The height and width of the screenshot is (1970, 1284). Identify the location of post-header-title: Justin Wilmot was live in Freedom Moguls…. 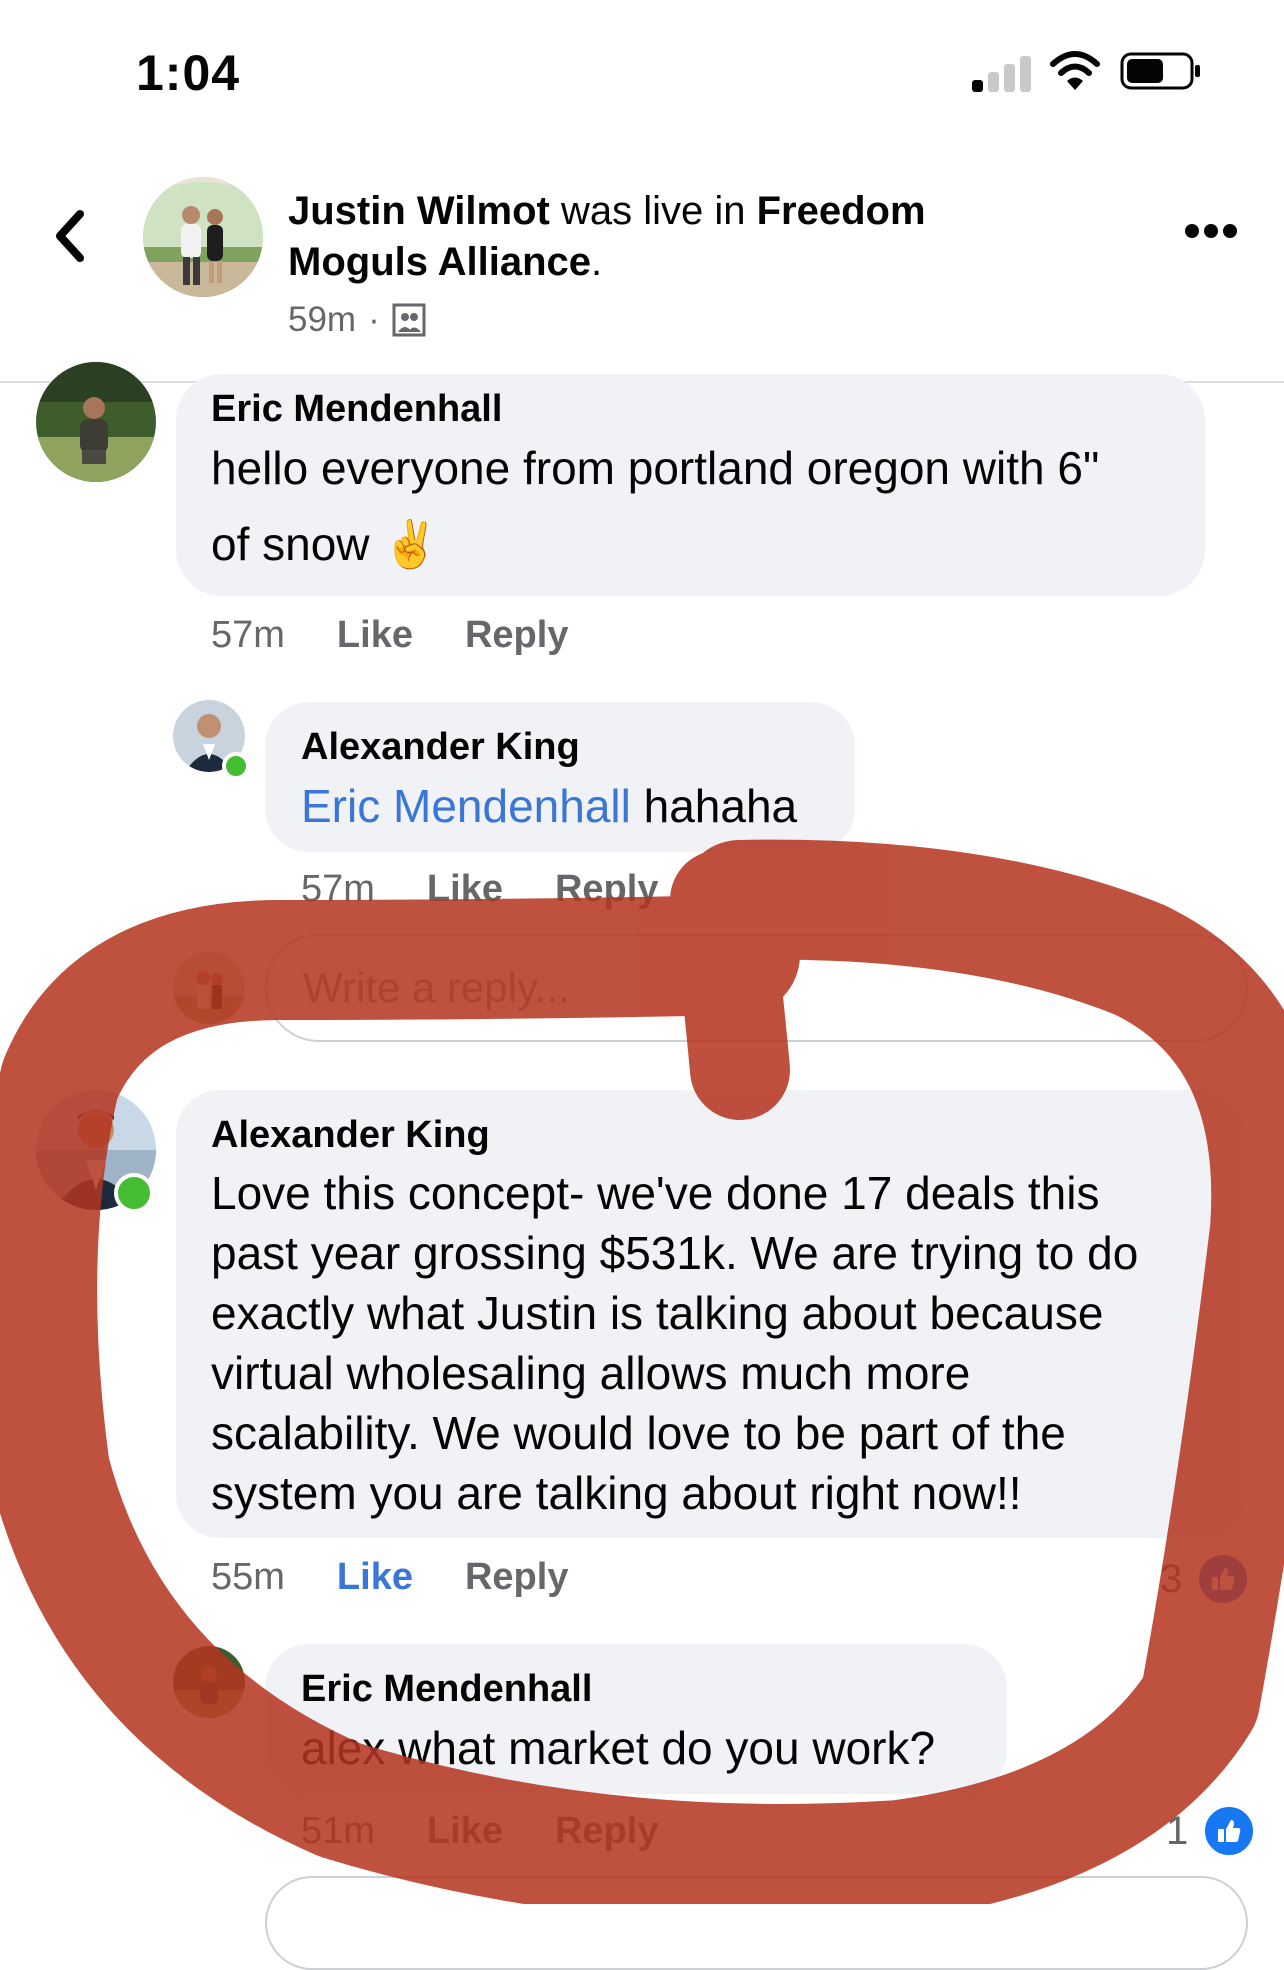
(648, 237).